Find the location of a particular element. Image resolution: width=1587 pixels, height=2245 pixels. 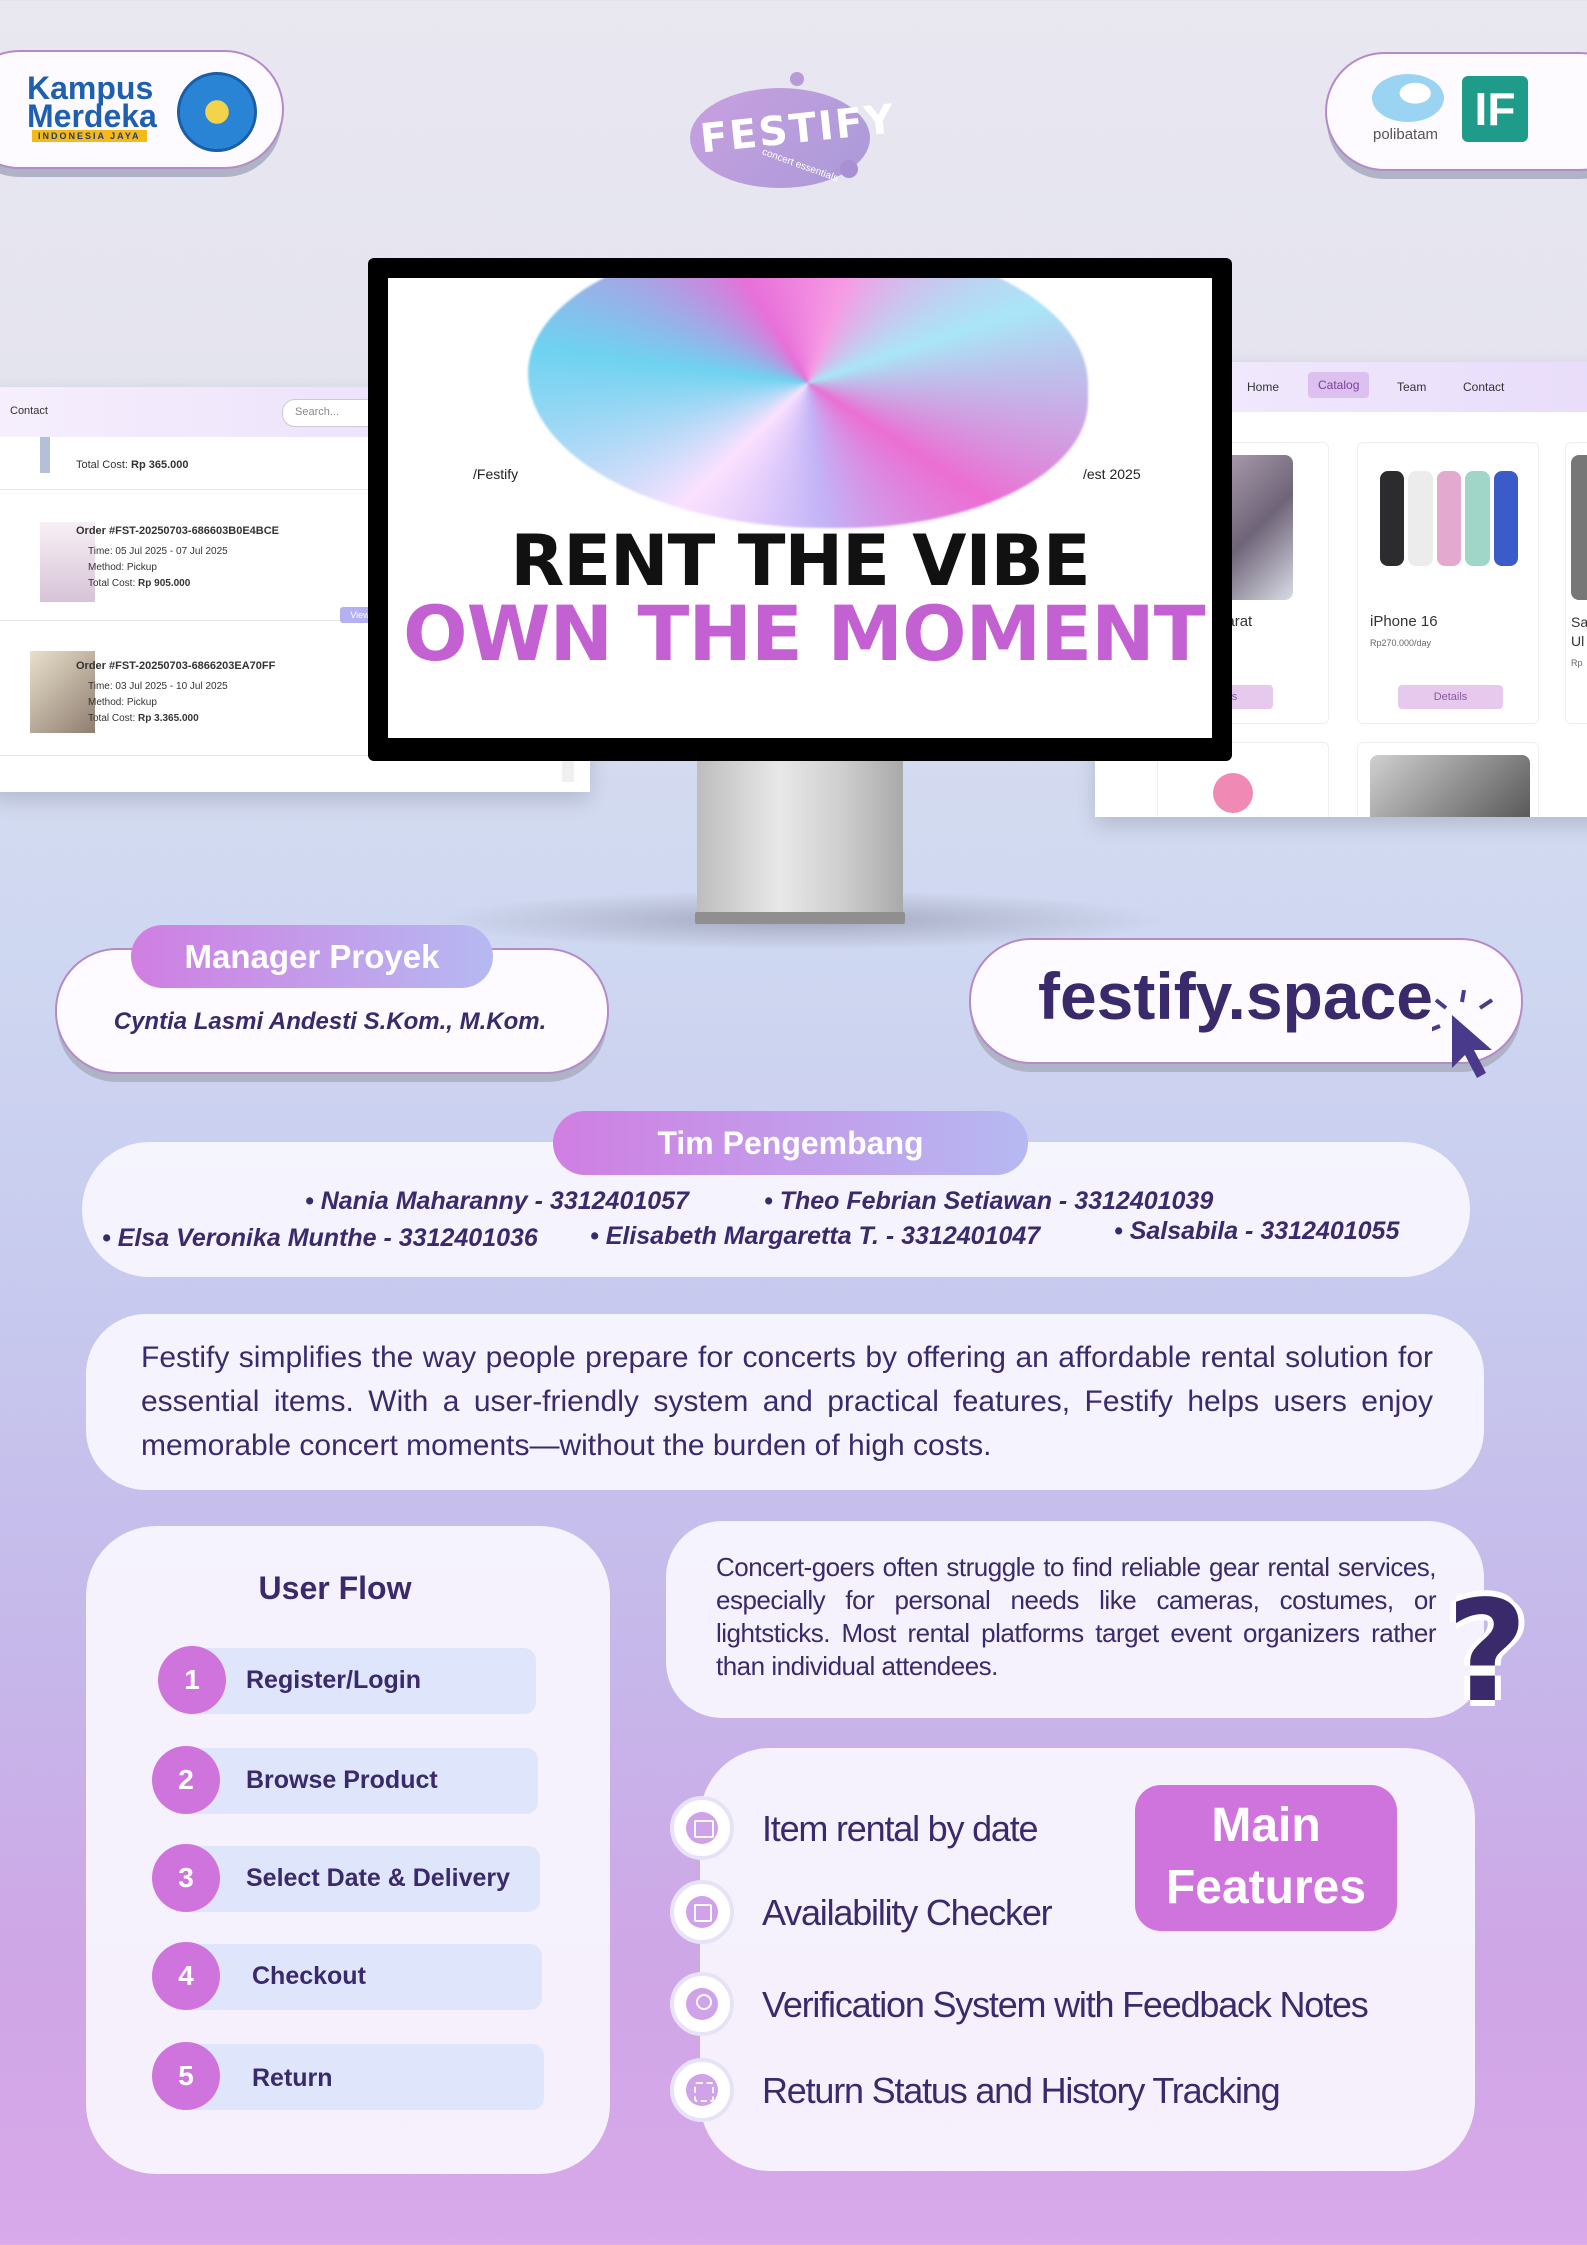

step-number: 2 is located at coordinates (186, 1780).